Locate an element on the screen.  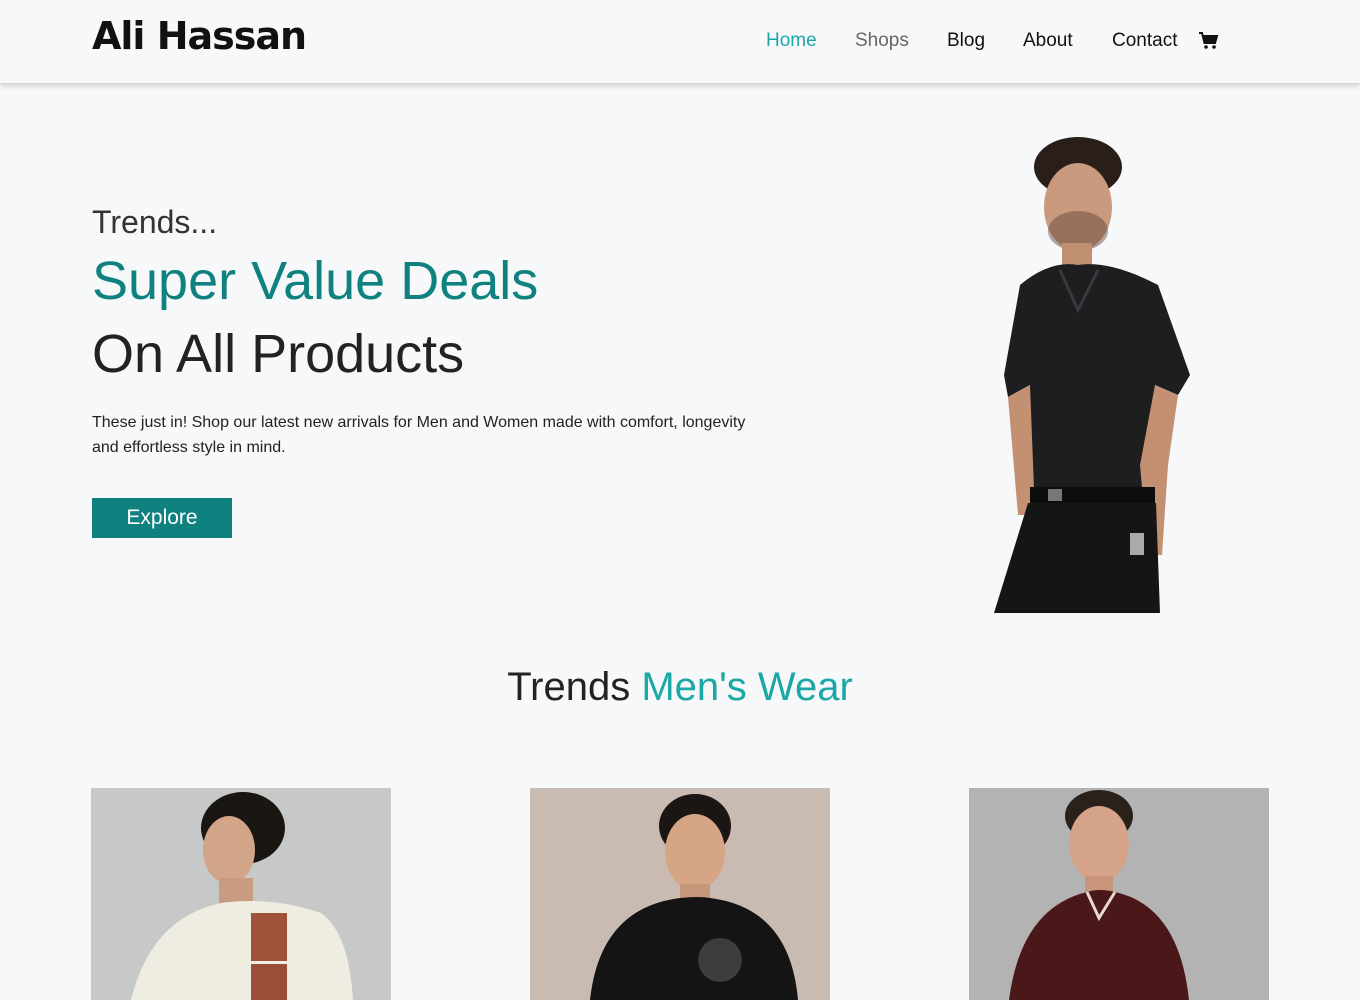
hero-model-image is located at coordinates (1092, 375).